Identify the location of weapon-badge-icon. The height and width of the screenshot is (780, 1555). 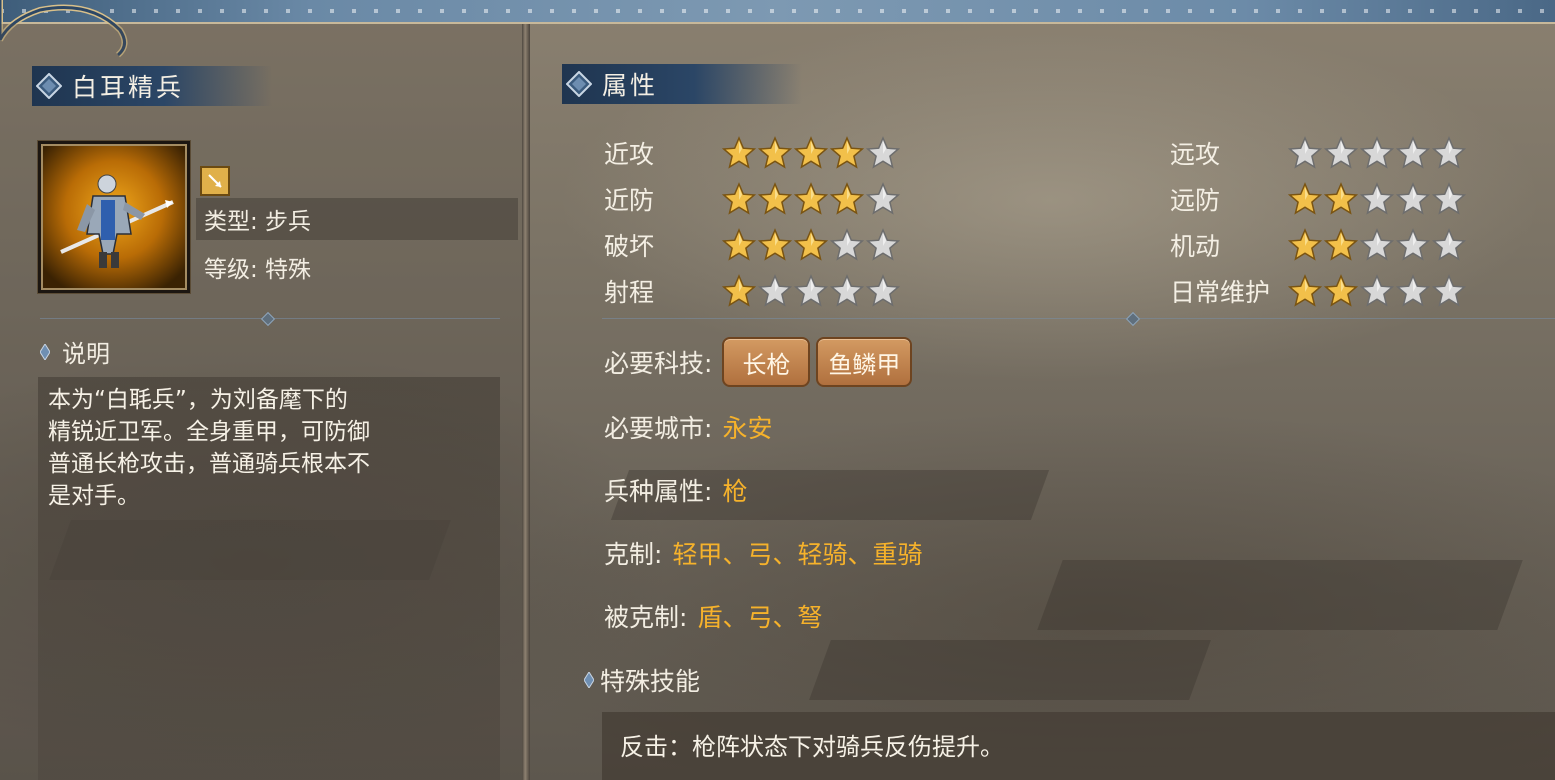
(215, 181).